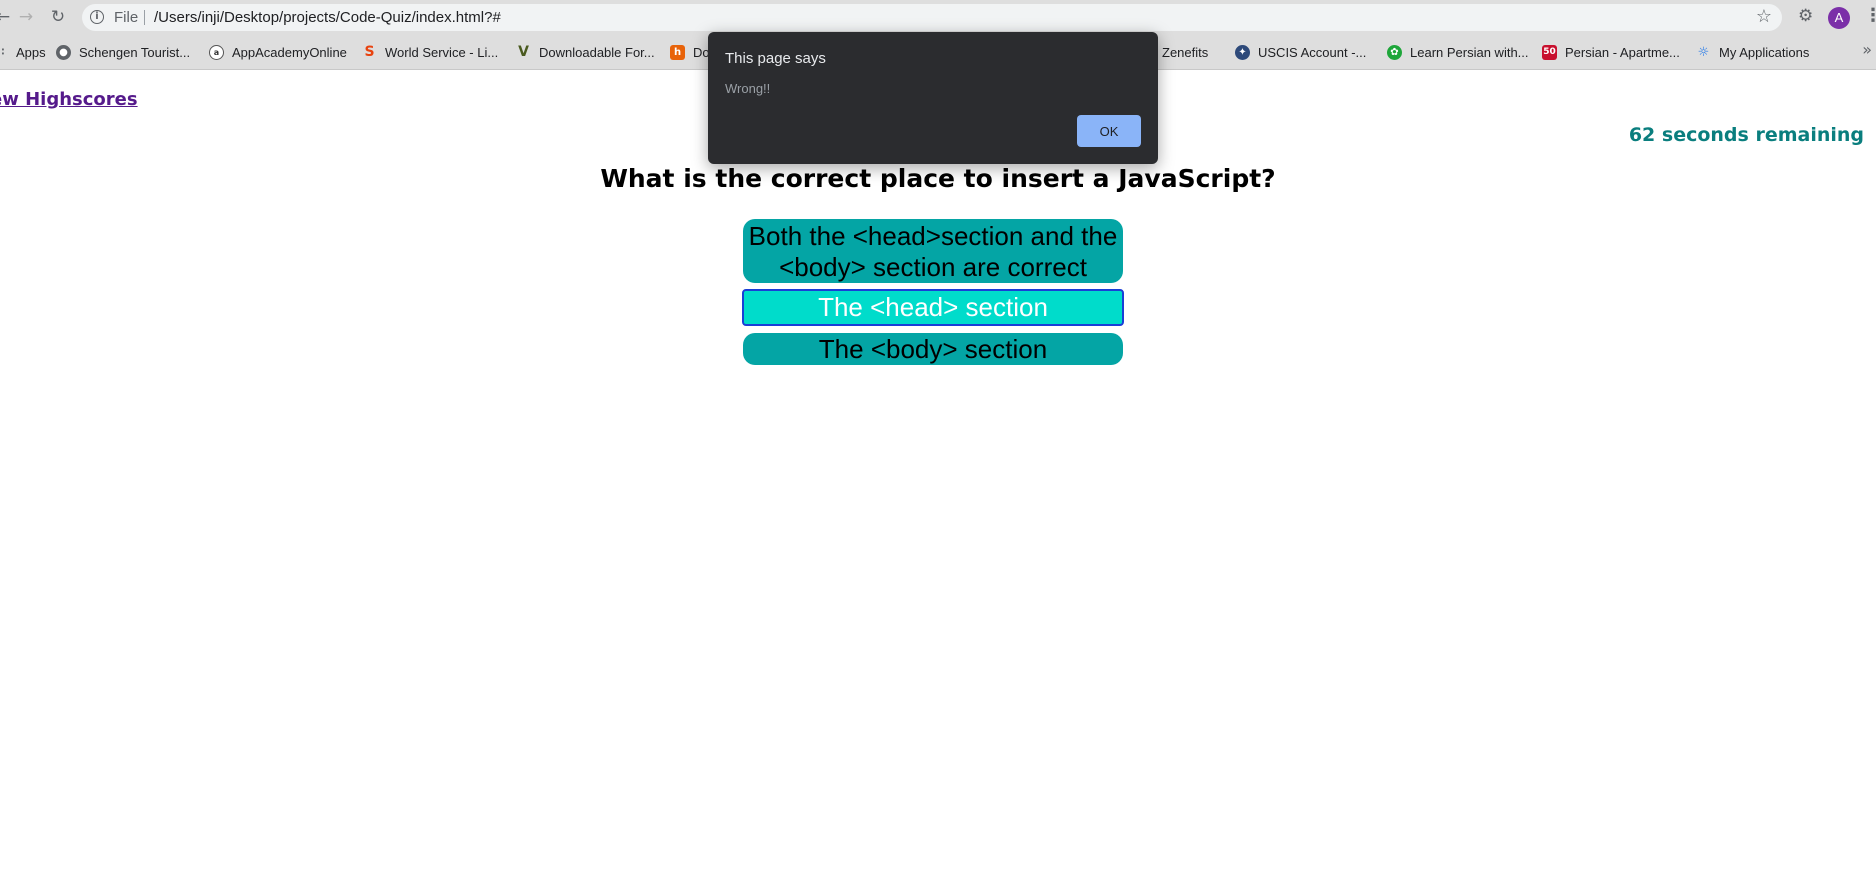  What do you see at coordinates (1746, 135) in the screenshot?
I see `timer-text: 62 seconds remaining` at bounding box center [1746, 135].